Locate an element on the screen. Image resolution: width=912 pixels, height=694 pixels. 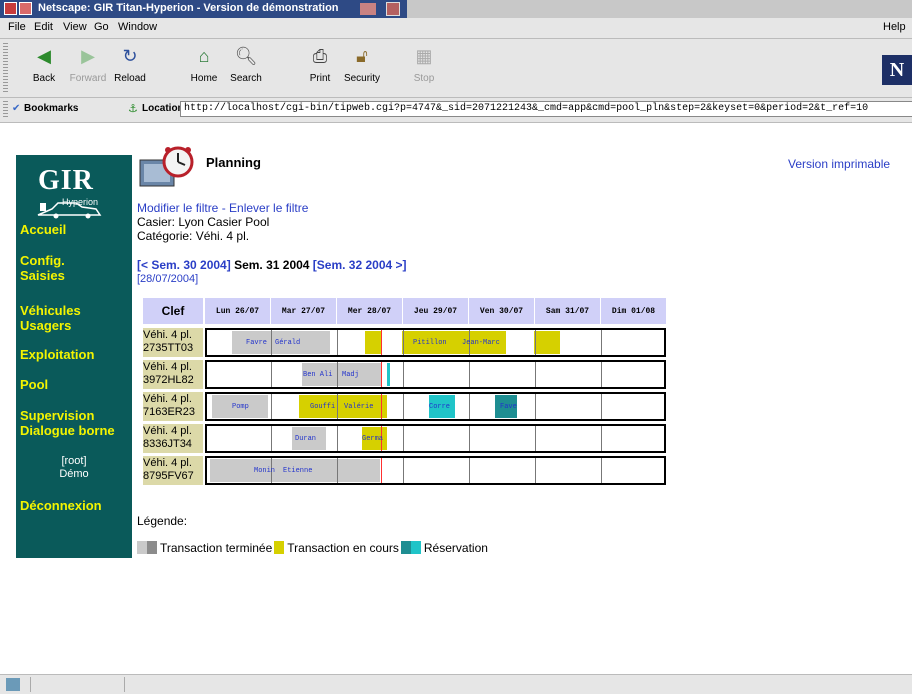
nav-deconnexion: Déconnexion is located at coordinates (61, 505).